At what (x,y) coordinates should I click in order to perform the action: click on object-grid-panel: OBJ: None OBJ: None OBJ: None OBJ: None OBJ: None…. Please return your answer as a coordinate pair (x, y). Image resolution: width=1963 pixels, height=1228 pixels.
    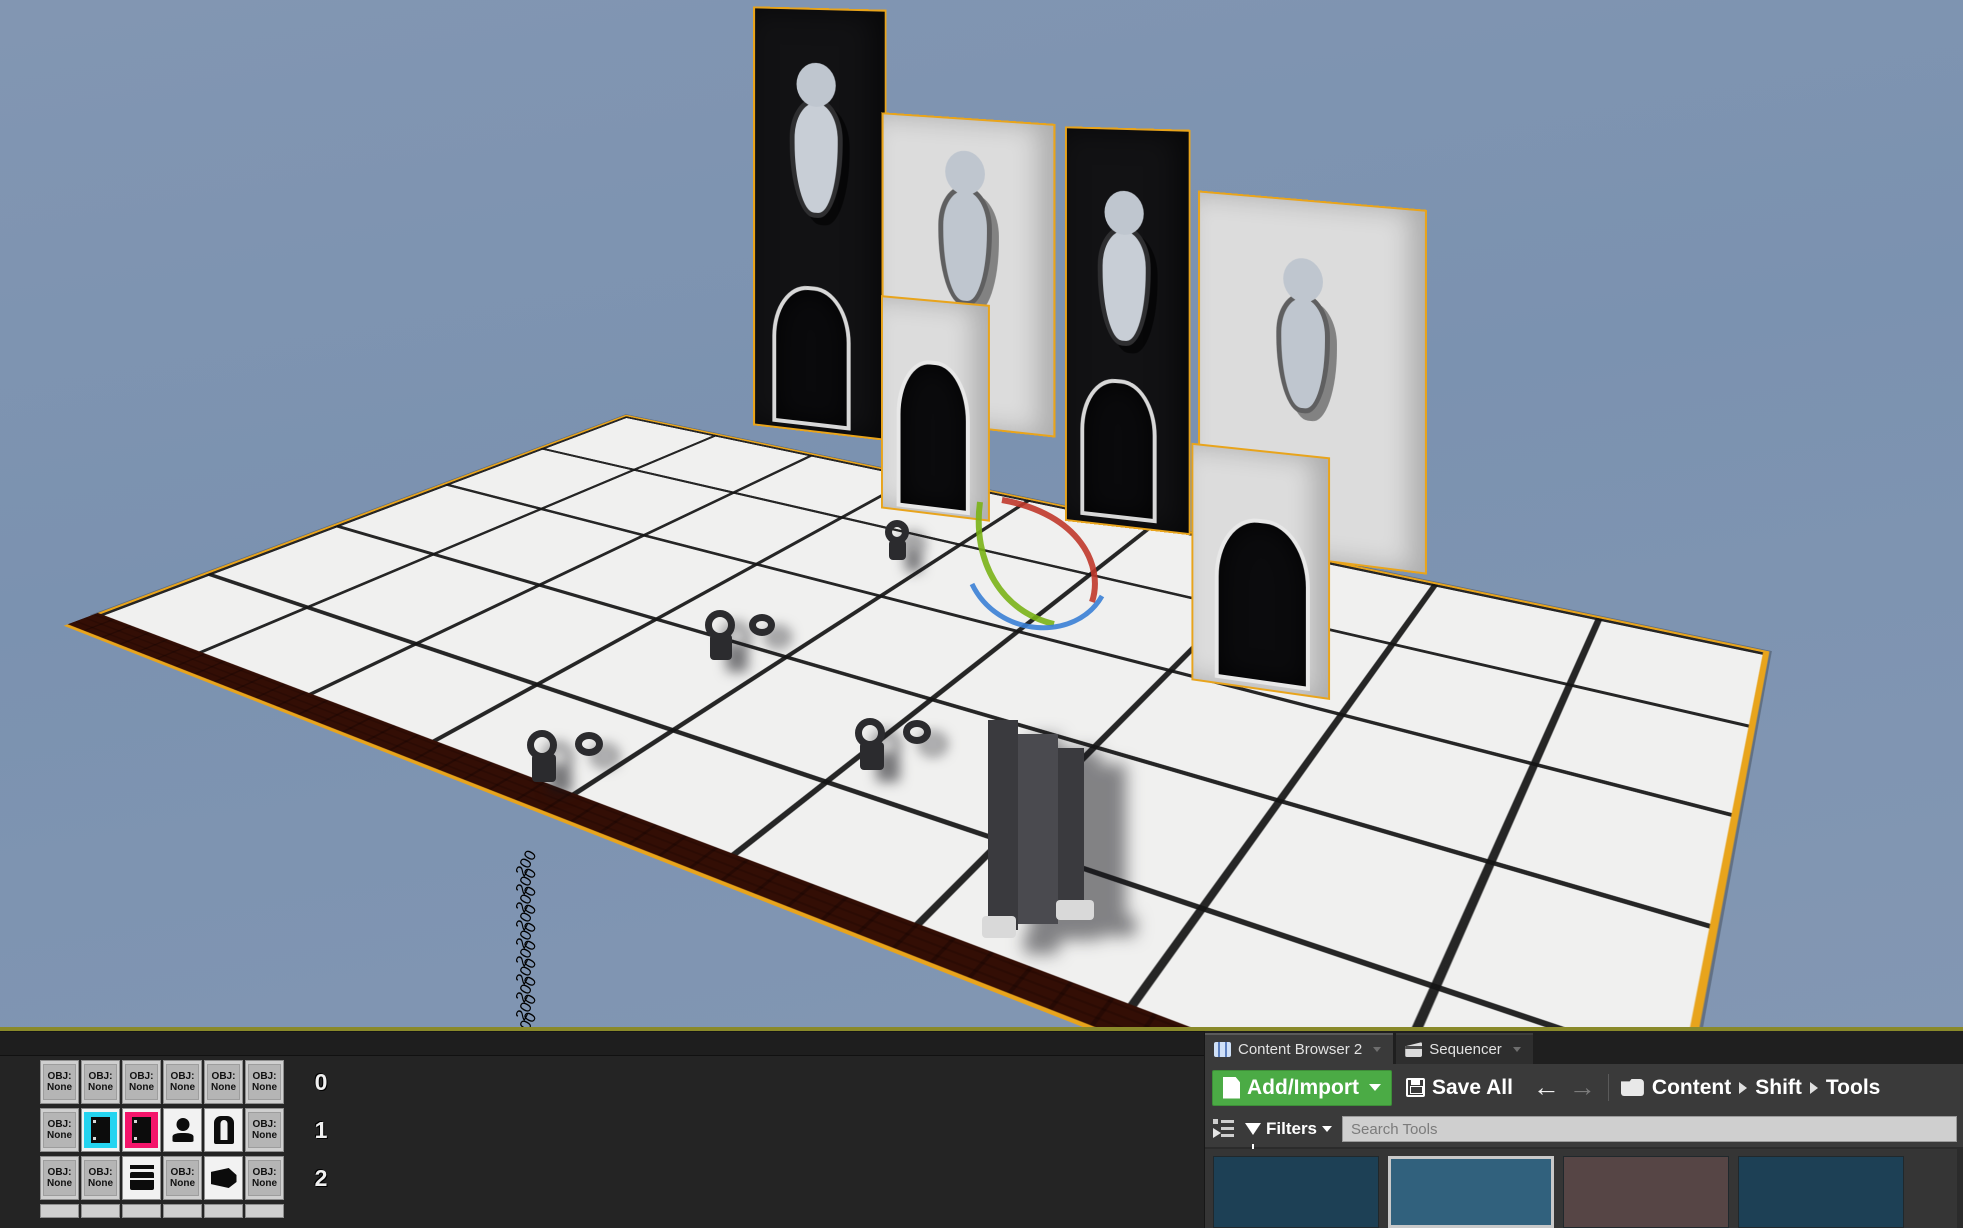
    Looking at the image, I should click on (602, 1129).